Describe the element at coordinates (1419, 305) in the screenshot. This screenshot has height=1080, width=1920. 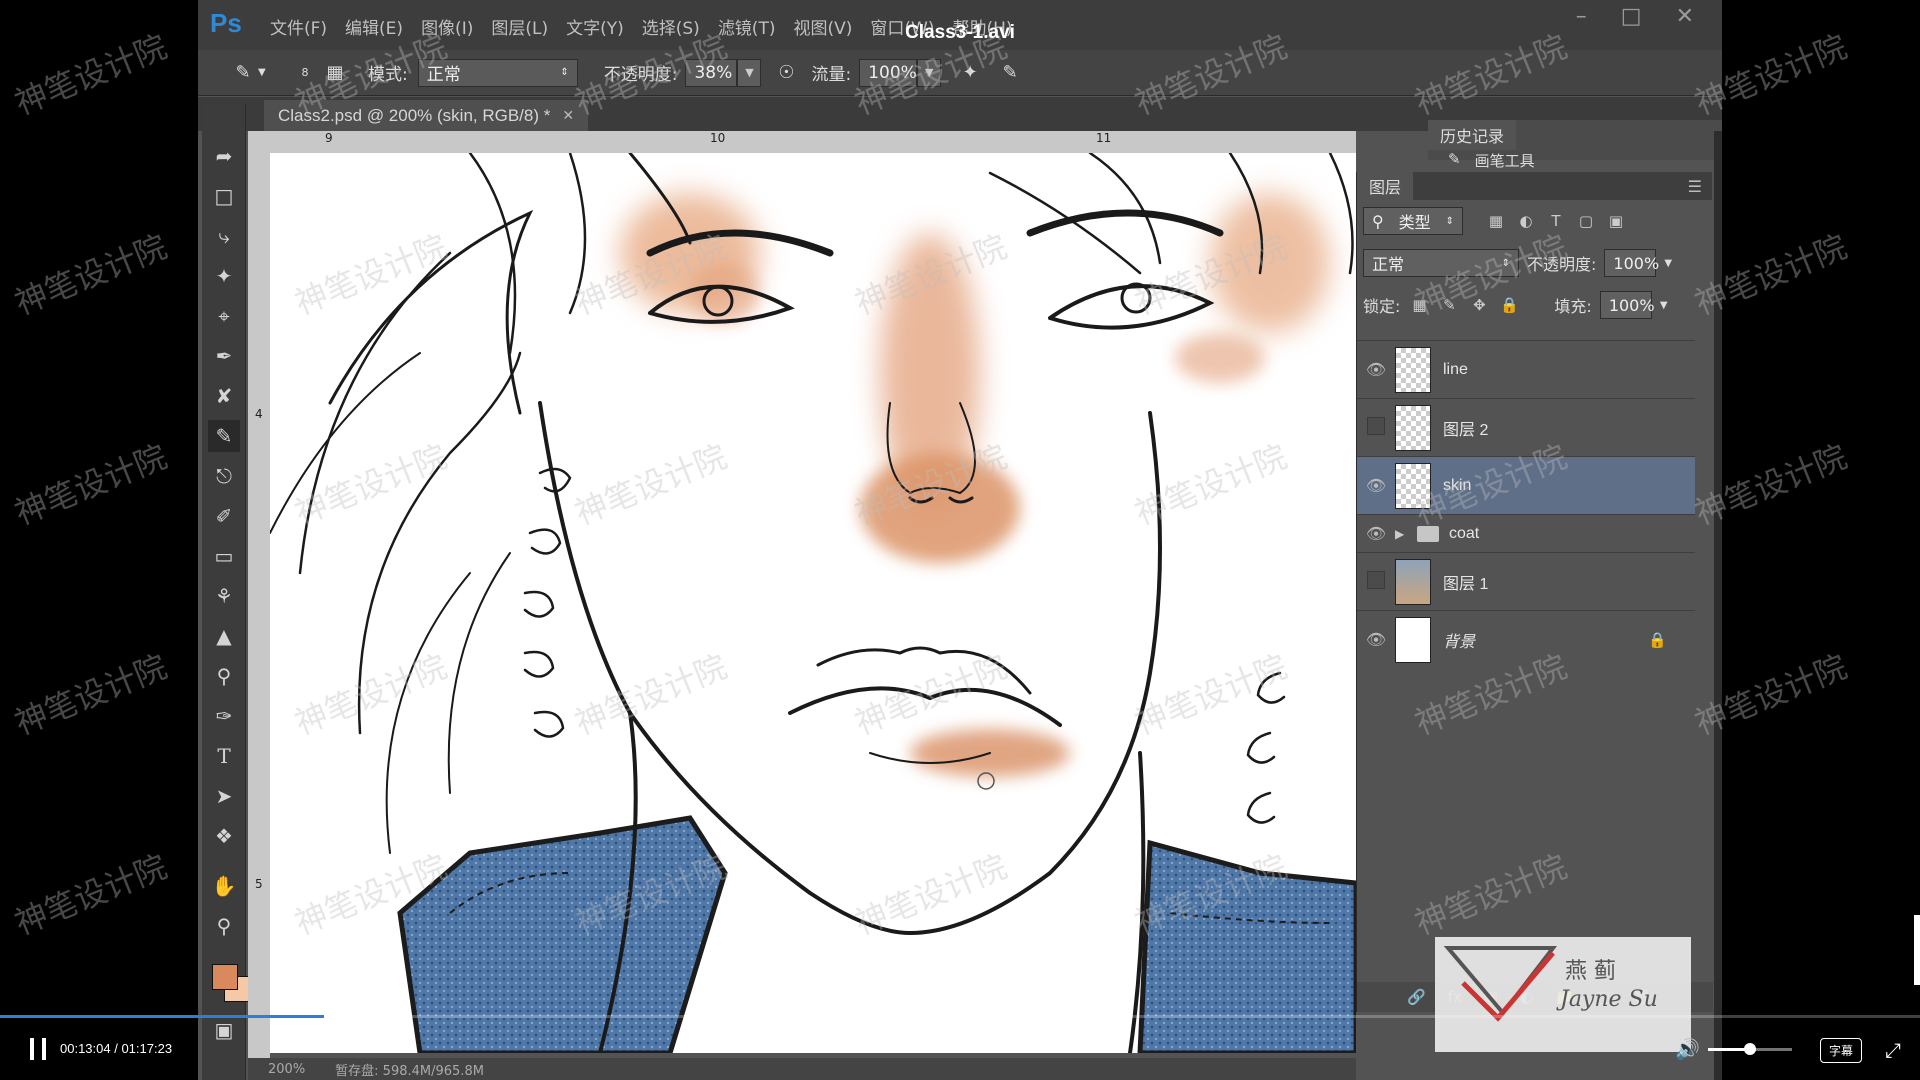
I see `lock-transparent-icon: ▦` at that location.